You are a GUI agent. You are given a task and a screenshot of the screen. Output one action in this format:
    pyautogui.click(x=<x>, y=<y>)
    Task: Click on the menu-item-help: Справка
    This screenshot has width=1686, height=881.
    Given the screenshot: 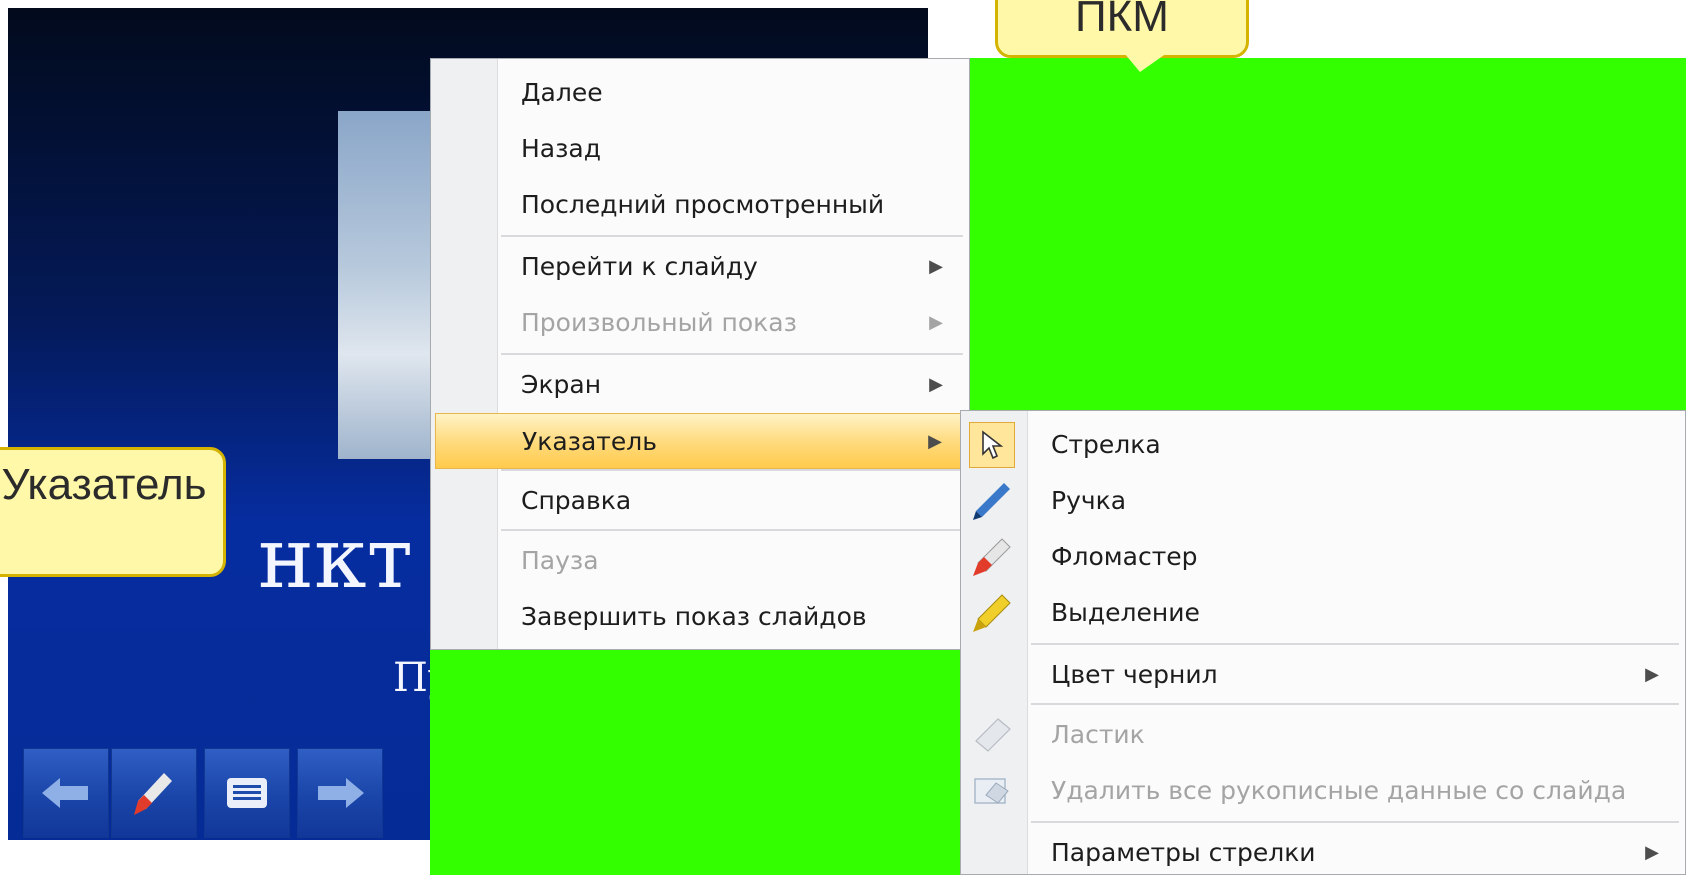 What is the action you would take?
    pyautogui.click(x=700, y=501)
    